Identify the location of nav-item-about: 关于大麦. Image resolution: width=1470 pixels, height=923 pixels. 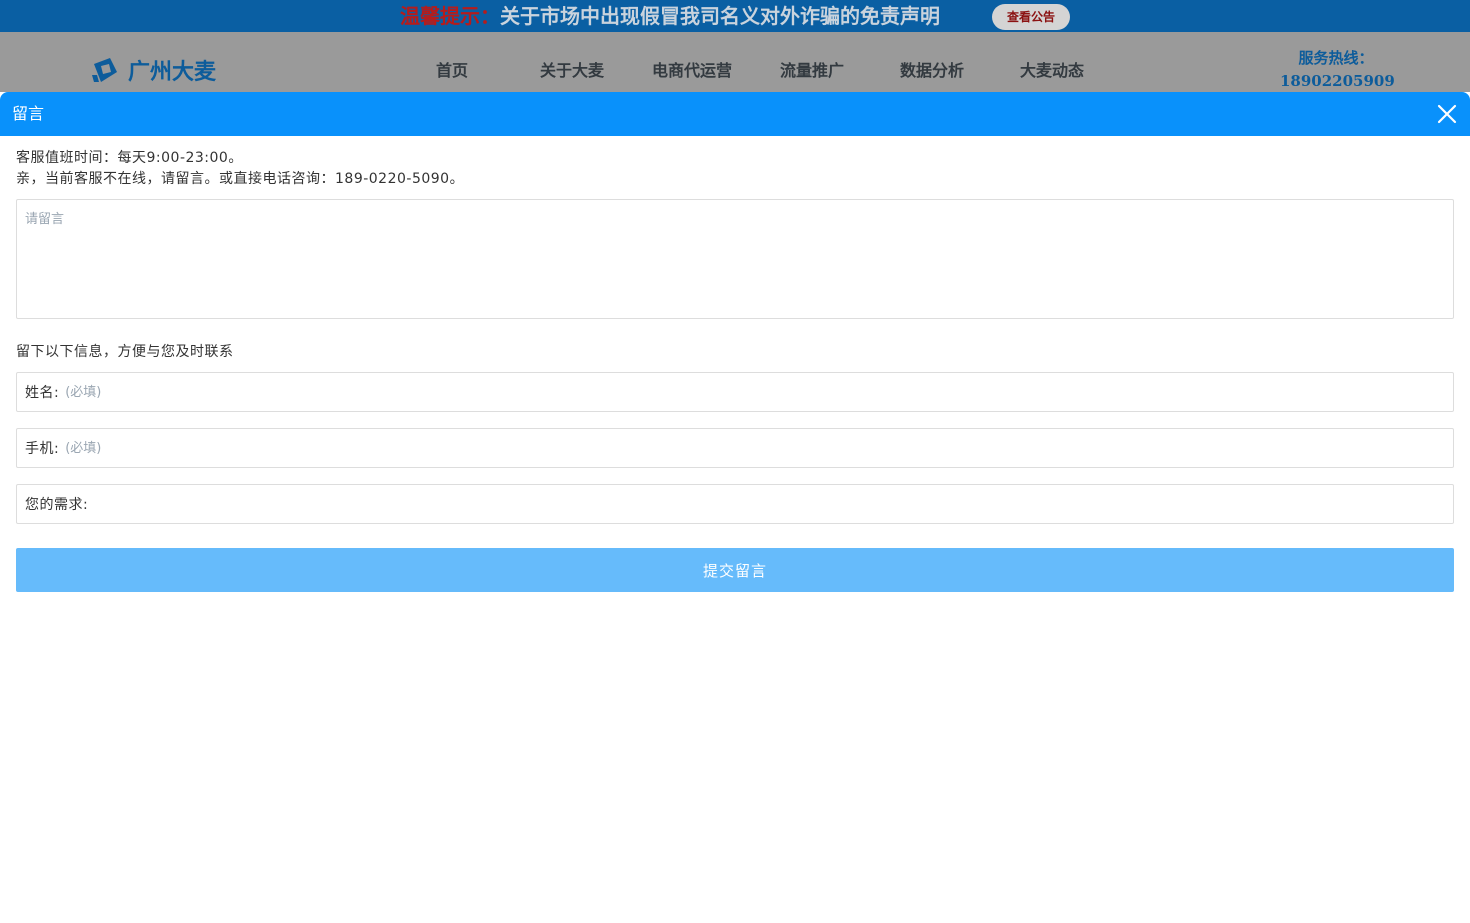
(572, 71).